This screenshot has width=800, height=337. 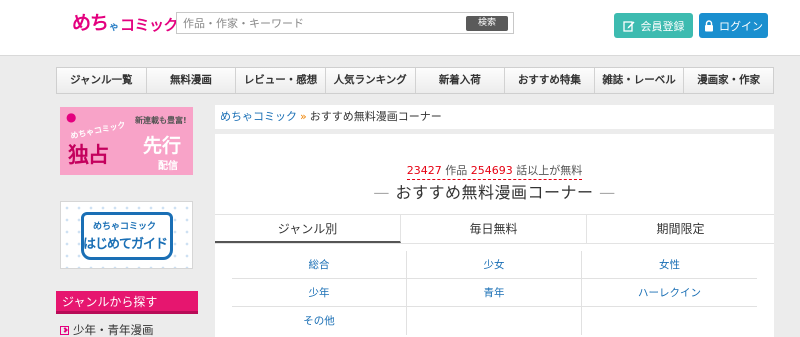 What do you see at coordinates (192, 80) in the screenshot?
I see `nav-free-manga: 無料漫画` at bounding box center [192, 80].